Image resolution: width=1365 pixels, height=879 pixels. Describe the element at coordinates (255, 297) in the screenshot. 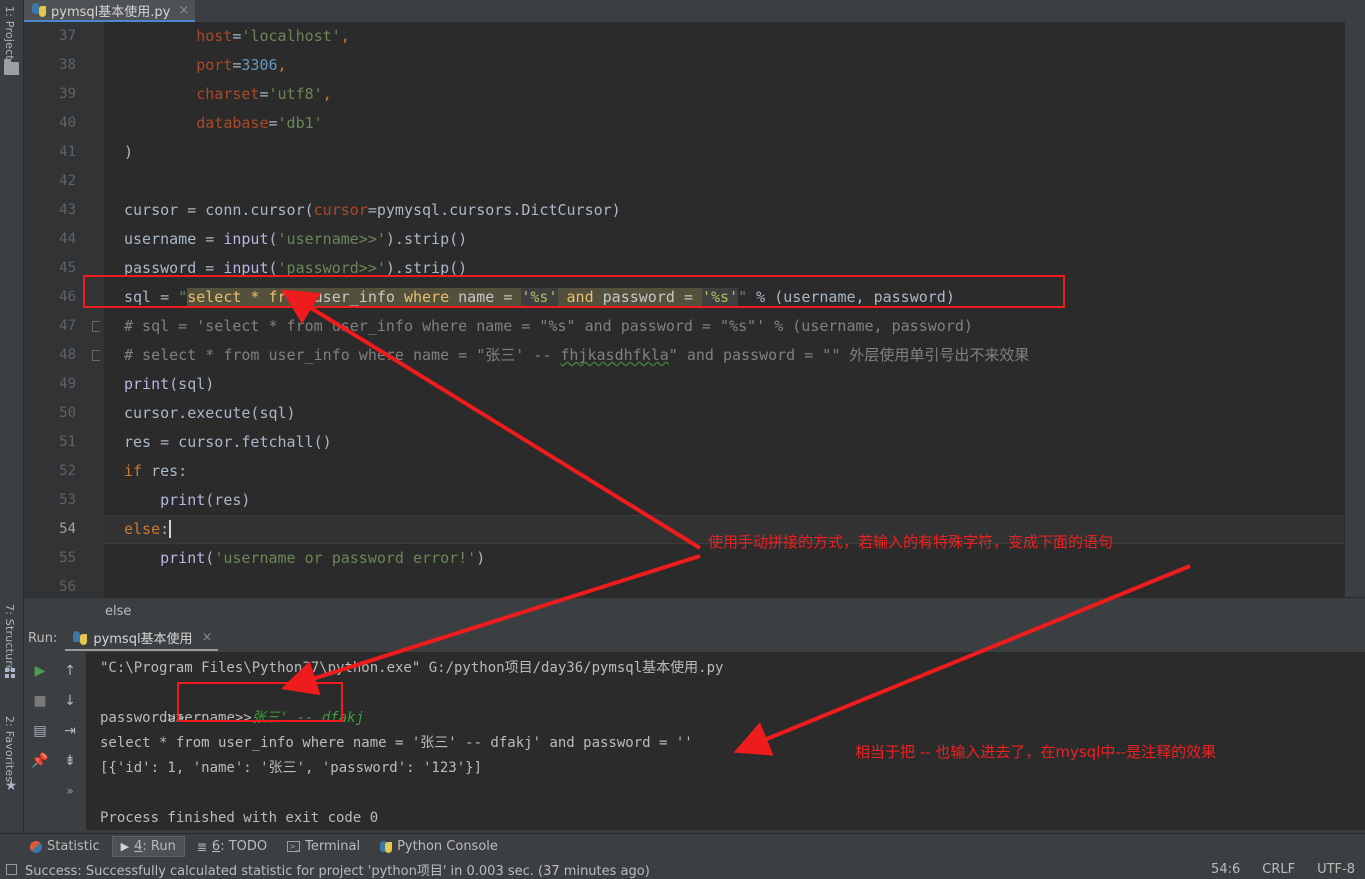

I see `token-sql-star: *` at that location.